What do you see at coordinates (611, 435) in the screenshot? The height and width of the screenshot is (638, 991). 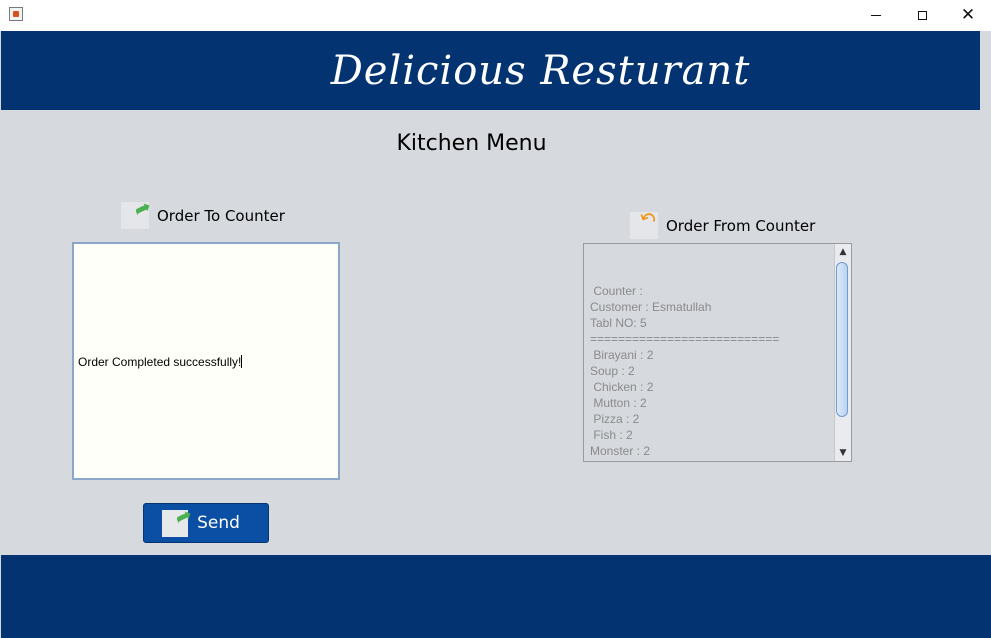 I see `order-line: Fish : 2` at bounding box center [611, 435].